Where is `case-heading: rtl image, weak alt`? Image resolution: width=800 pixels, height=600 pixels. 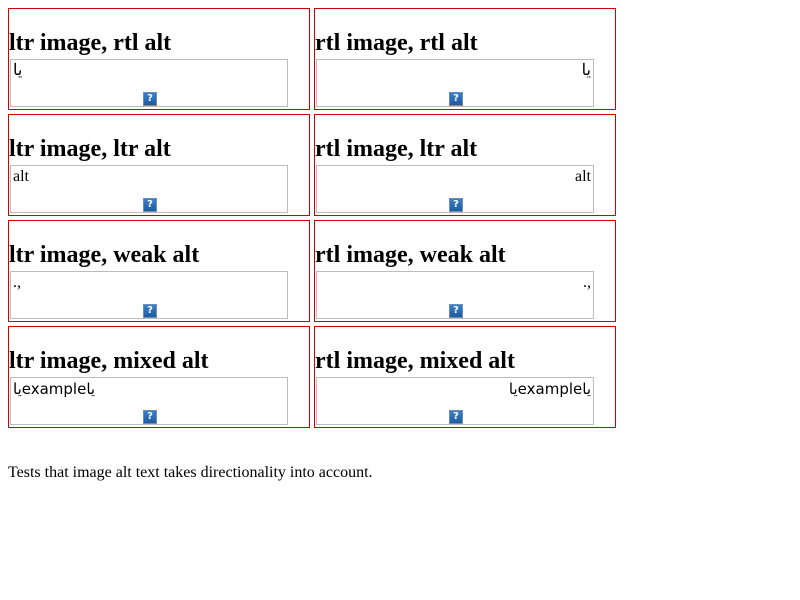
case-heading: rtl image, weak alt is located at coordinates (410, 255).